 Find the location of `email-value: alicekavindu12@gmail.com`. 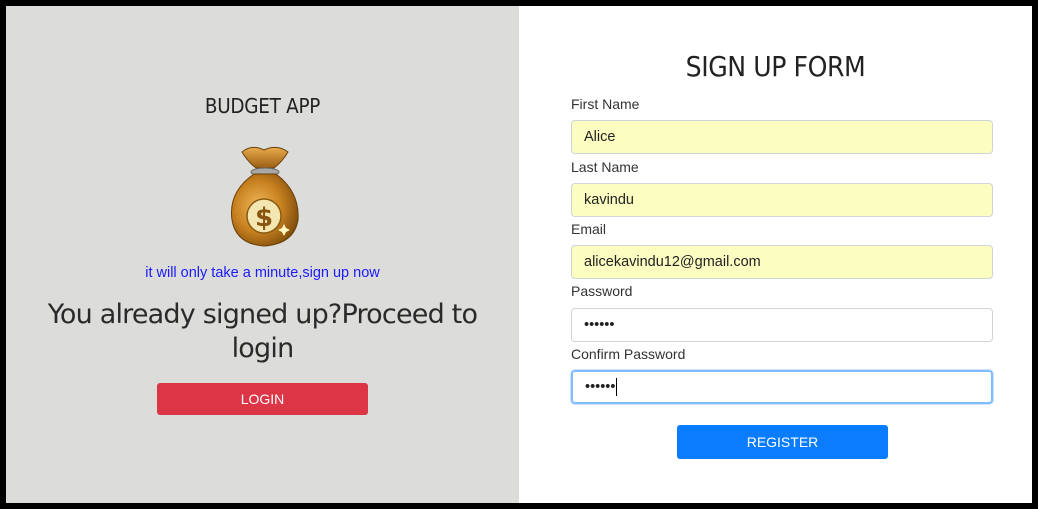

email-value: alicekavindu12@gmail.com is located at coordinates (672, 262).